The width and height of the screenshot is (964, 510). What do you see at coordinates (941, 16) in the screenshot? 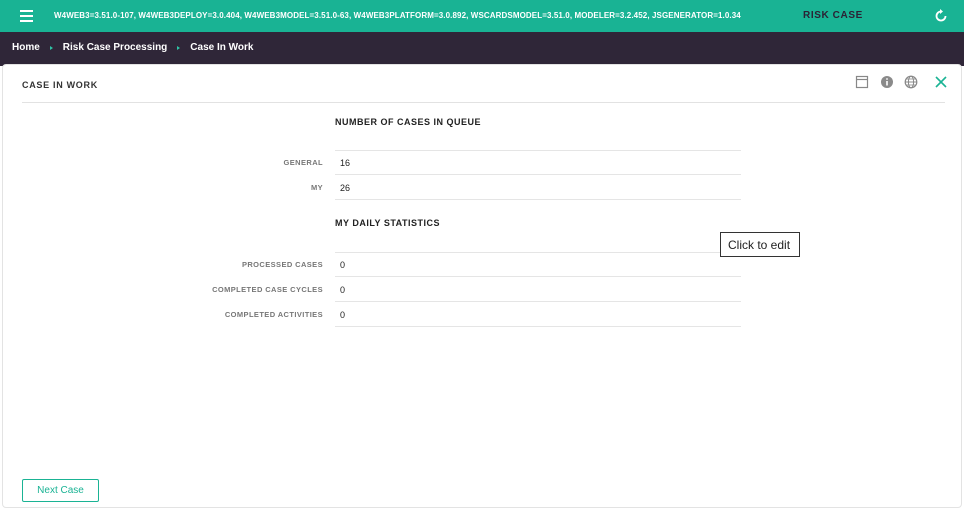
I see `refresh-icon` at bounding box center [941, 16].